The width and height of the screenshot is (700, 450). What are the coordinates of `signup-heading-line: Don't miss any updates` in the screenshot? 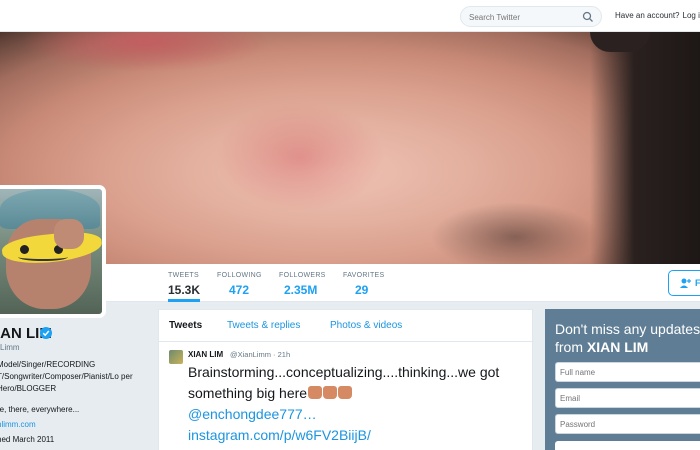 It's located at (627, 329).